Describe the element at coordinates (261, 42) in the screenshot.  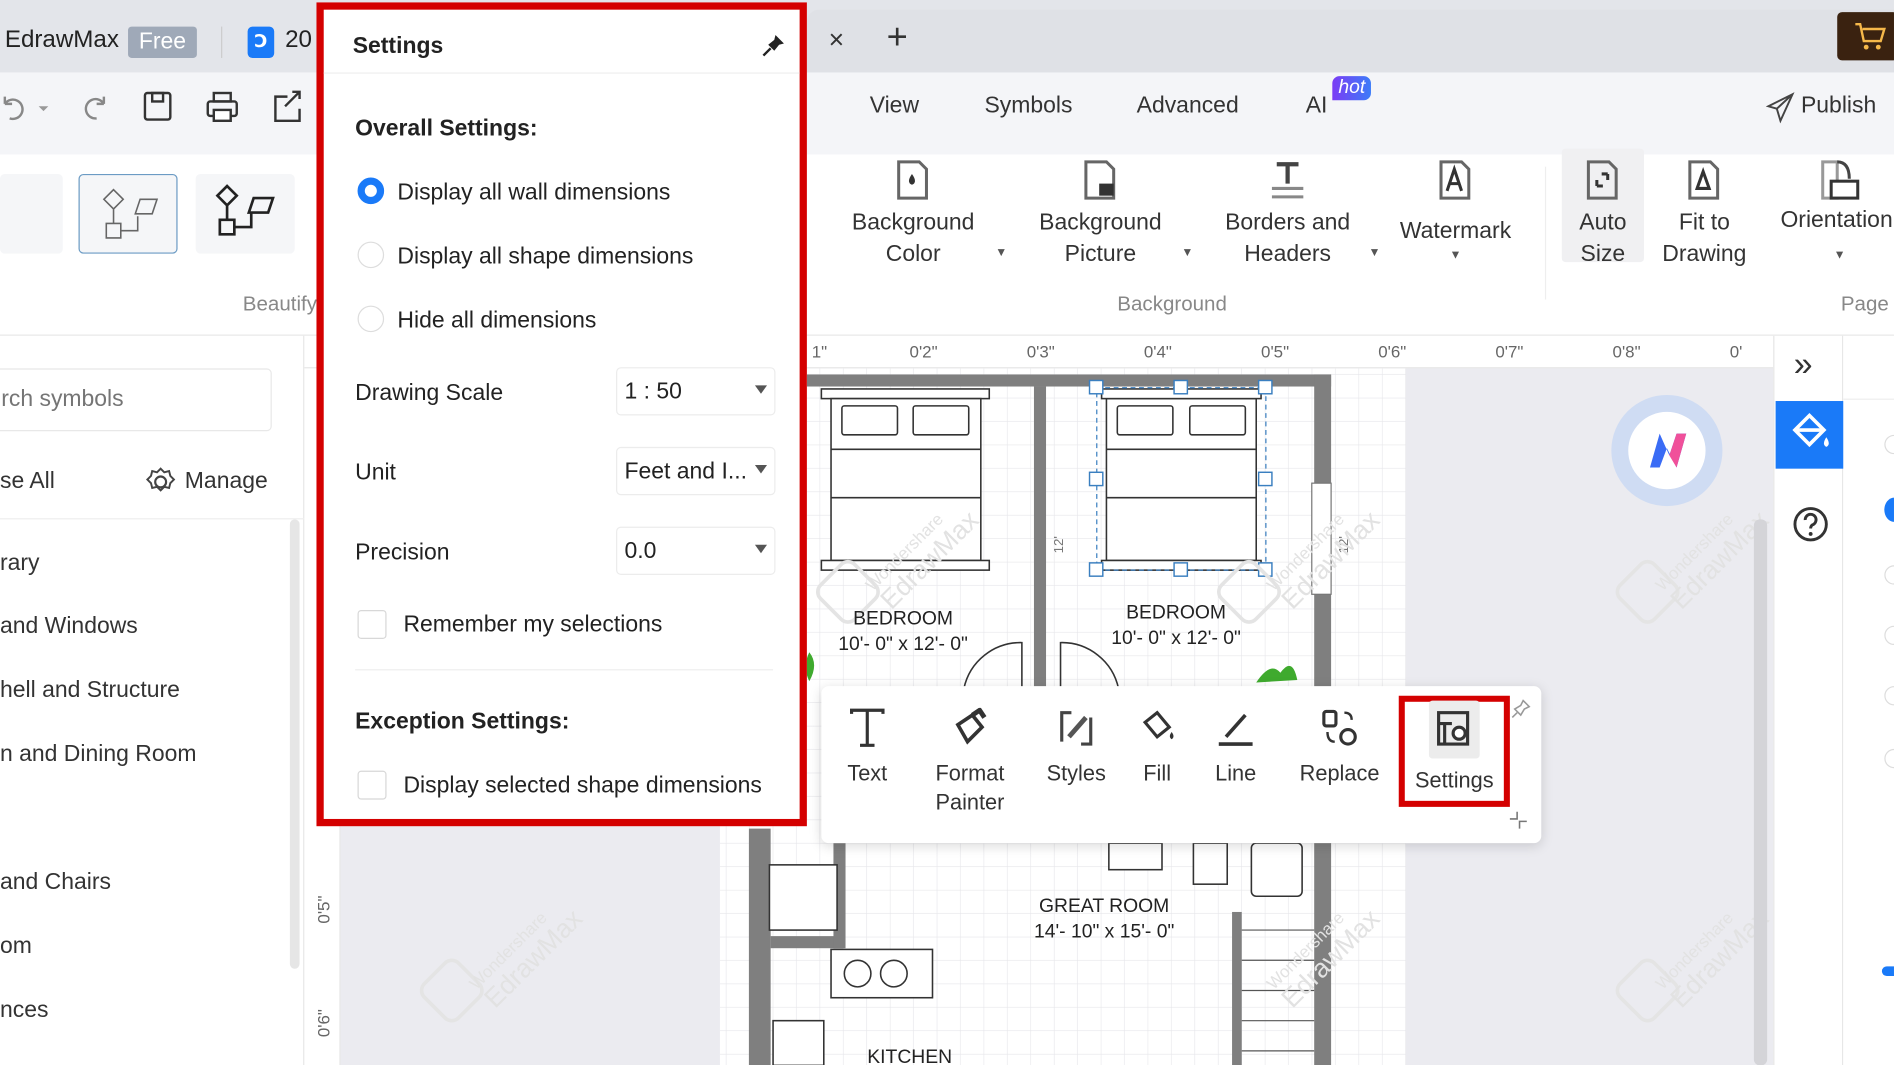
I see `document-icon: Ↄ` at that location.